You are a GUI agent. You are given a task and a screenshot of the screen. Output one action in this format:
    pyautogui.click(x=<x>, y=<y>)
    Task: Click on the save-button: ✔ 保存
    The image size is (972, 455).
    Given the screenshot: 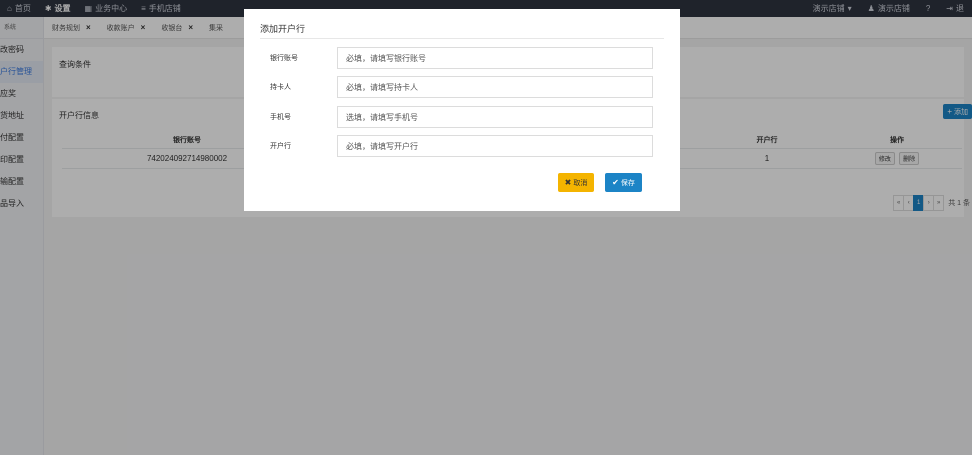 What is the action you would take?
    pyautogui.click(x=623, y=182)
    